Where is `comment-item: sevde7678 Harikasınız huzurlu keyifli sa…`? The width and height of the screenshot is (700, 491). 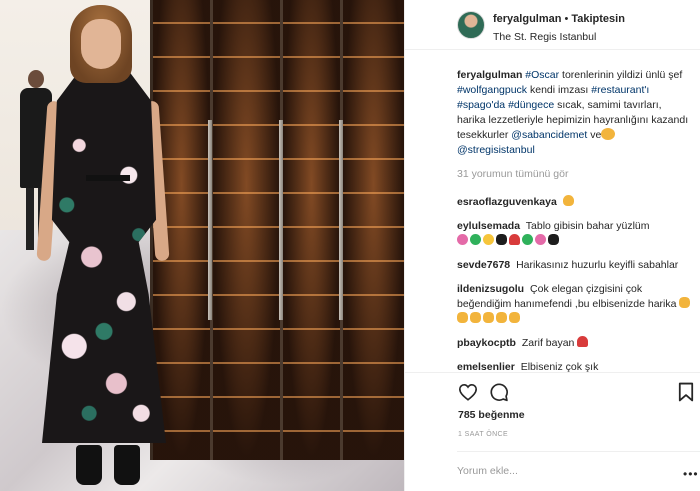 comment-item: sevde7678 Harikasınız huzurlu keyifli sa… is located at coordinates (575, 265).